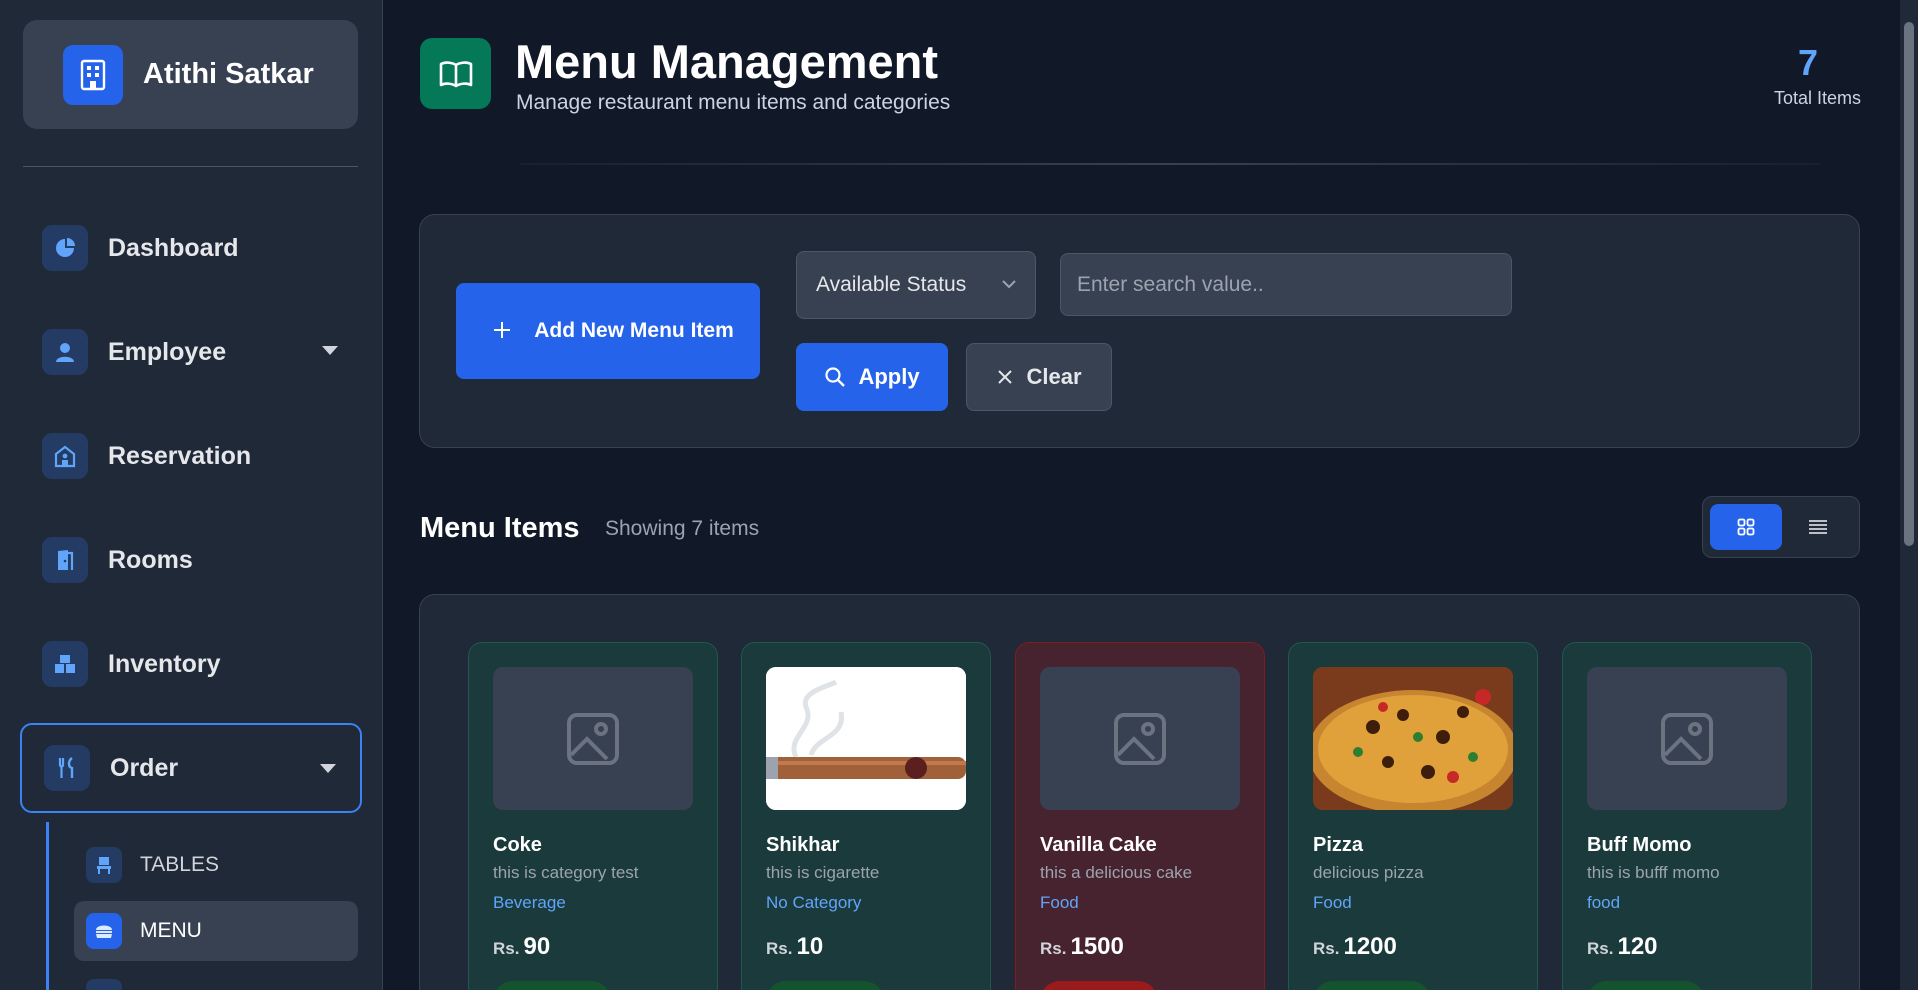 The width and height of the screenshot is (1918, 990). Describe the element at coordinates (1909, 284) in the screenshot. I see `scrollbar-thumb` at that location.